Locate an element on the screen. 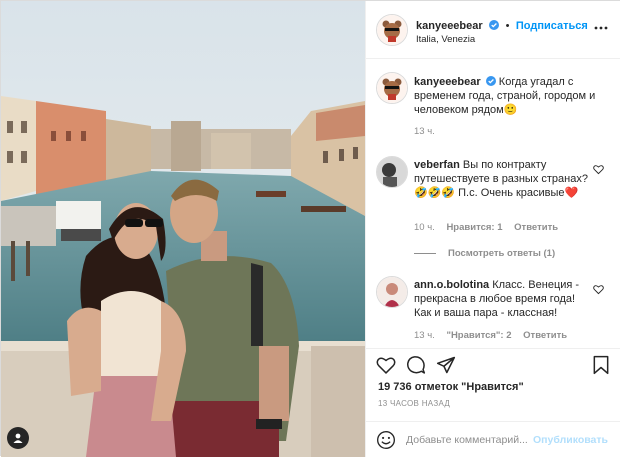 This screenshot has height=457, width=620. author-avatar is located at coordinates (392, 30).